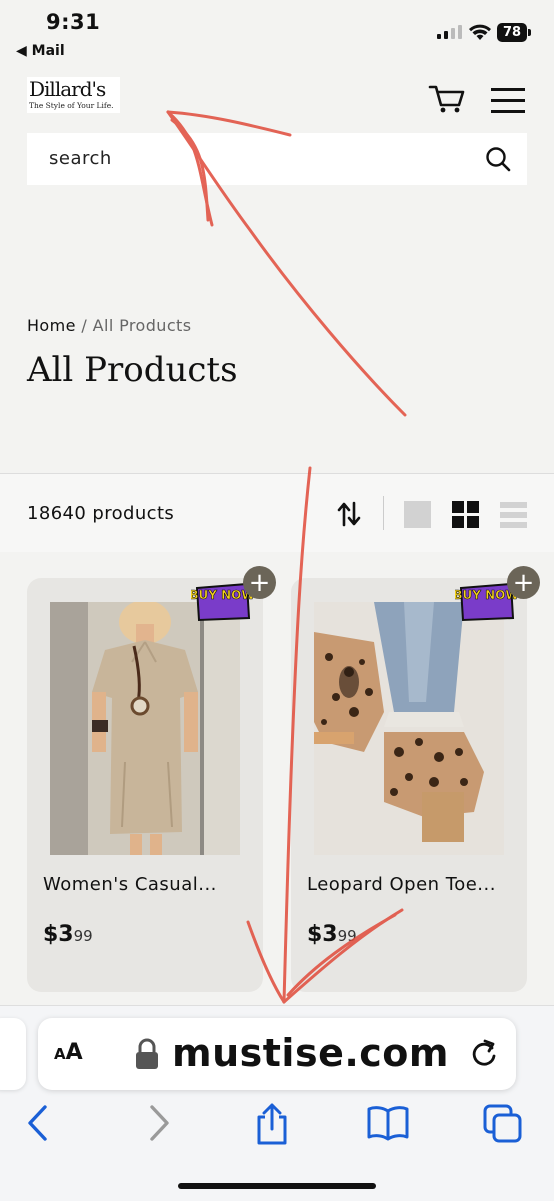 The height and width of the screenshot is (1201, 554). Describe the element at coordinates (132, 370) in the screenshot. I see `page-title: All Products` at that location.